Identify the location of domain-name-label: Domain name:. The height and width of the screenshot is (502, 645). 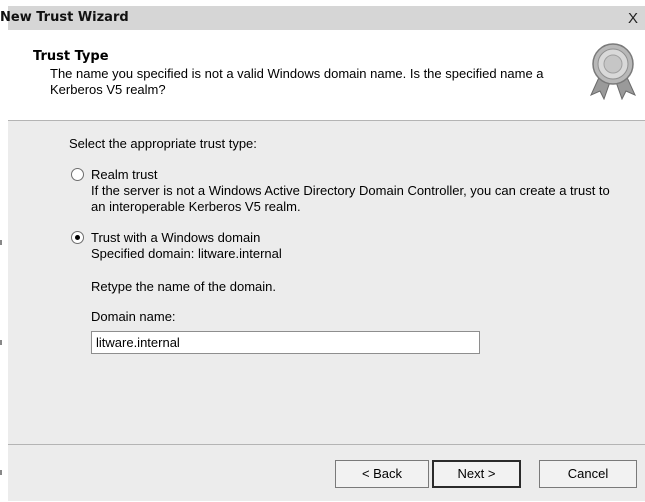
(133, 316).